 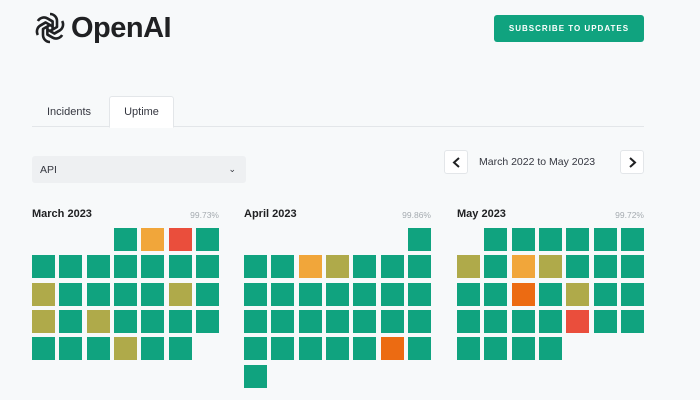 I want to click on component-select: API ⌄, so click(x=139, y=169).